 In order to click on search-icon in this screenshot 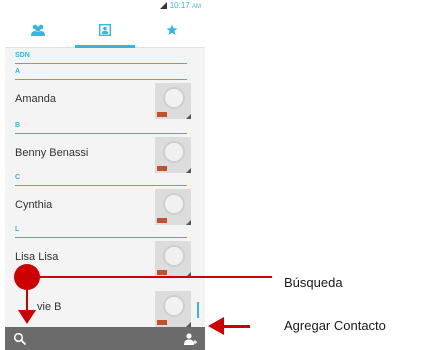, I will do `click(20, 339)`.